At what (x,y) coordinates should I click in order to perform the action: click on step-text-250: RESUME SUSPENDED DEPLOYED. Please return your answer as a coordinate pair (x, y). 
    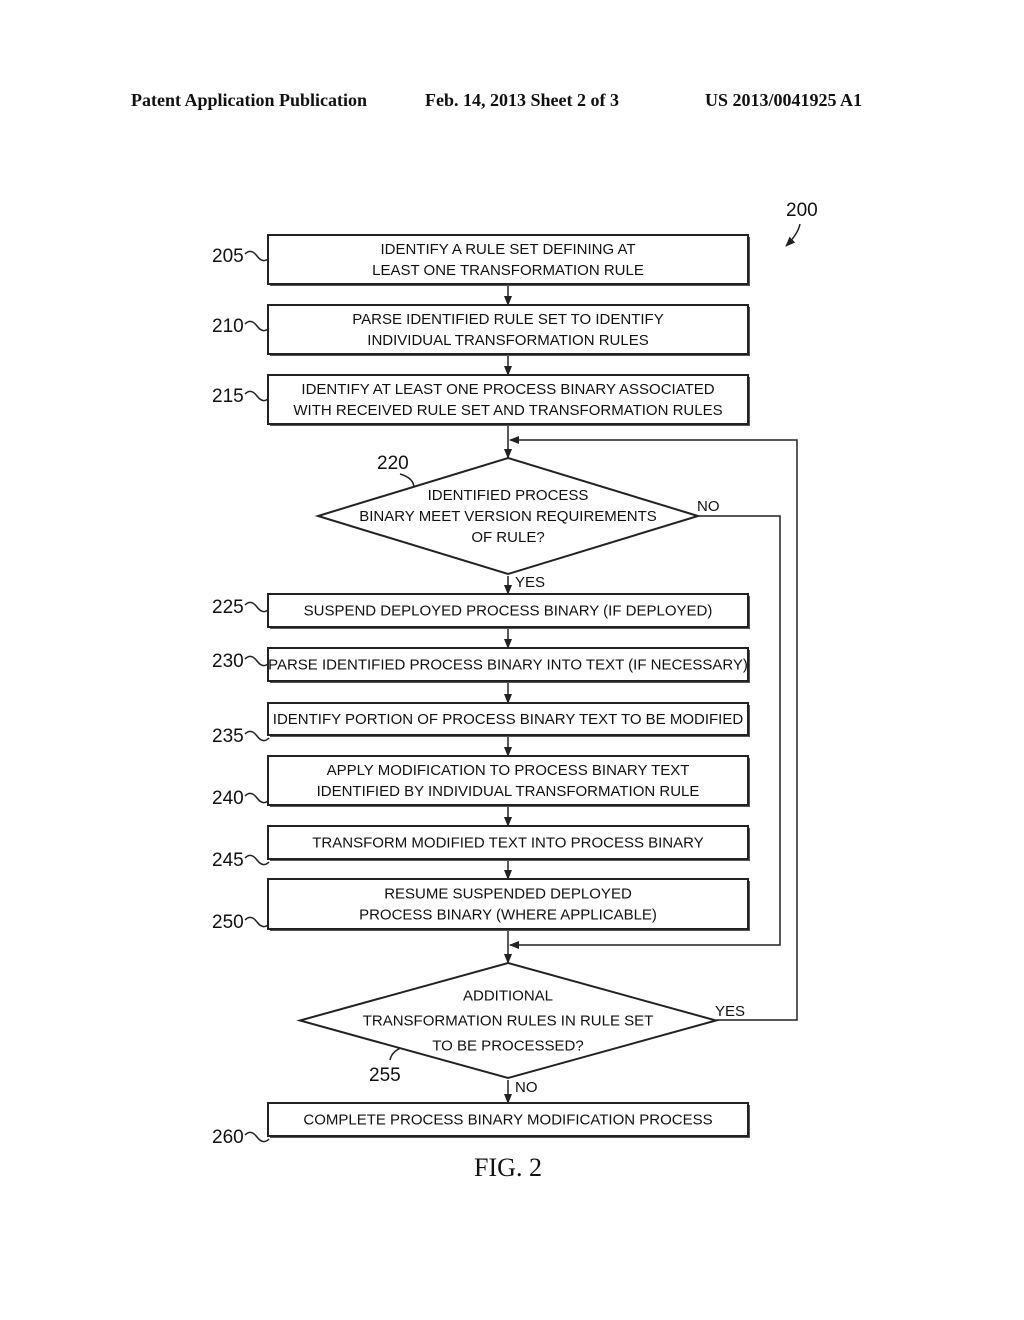
    Looking at the image, I should click on (508, 894).